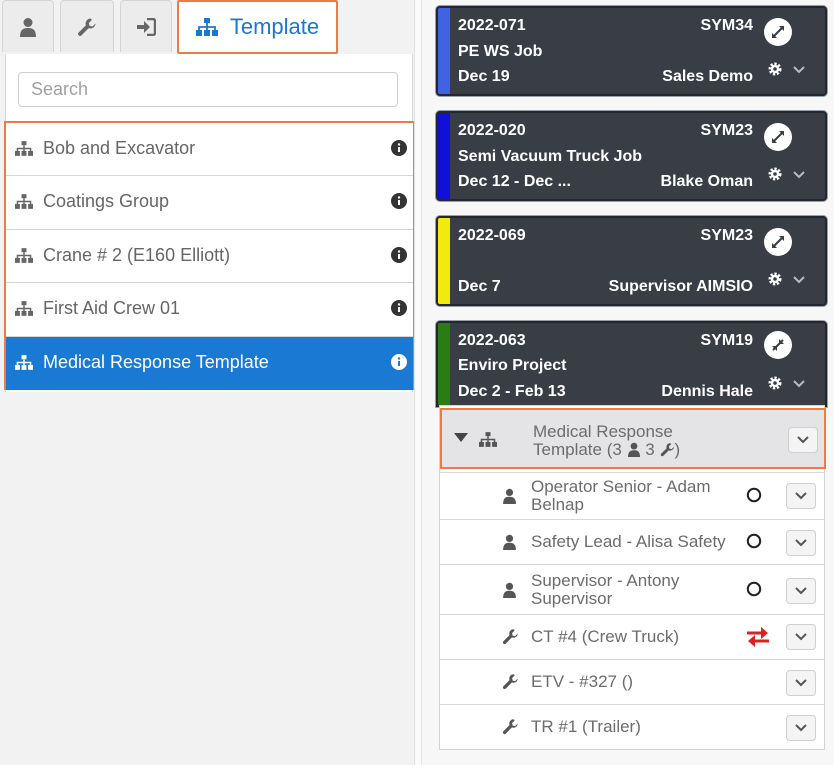  I want to click on crew-group-name-line2: Template (3, so click(577, 449).